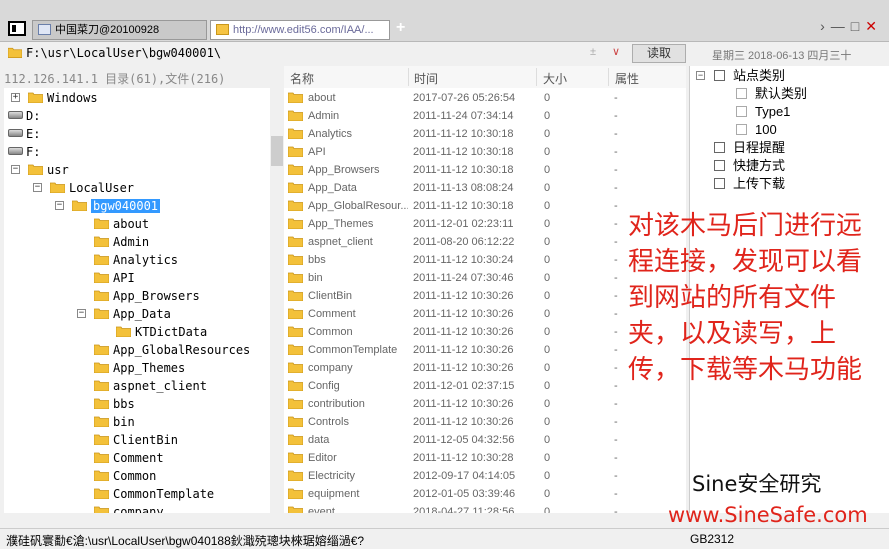  Describe the element at coordinates (24, 152) in the screenshot. I see `tree-item: F:` at that location.